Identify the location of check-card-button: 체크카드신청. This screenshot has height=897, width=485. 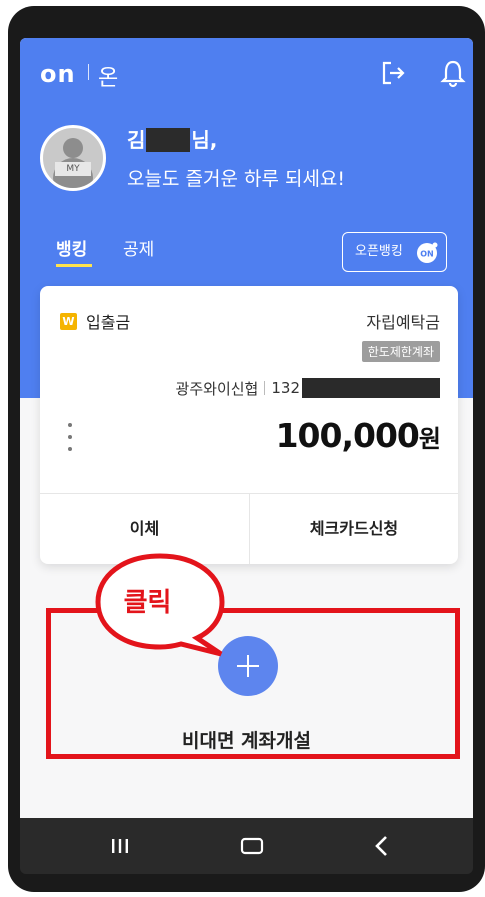
(354, 528).